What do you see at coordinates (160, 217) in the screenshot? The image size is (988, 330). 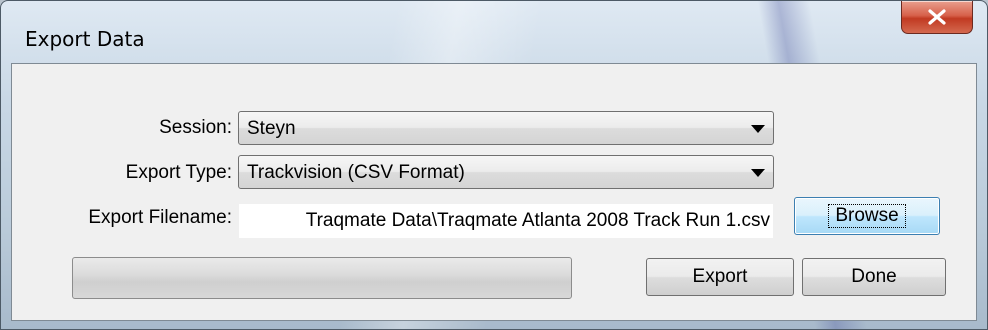 I see `export-filename-label: Export Filename:` at bounding box center [160, 217].